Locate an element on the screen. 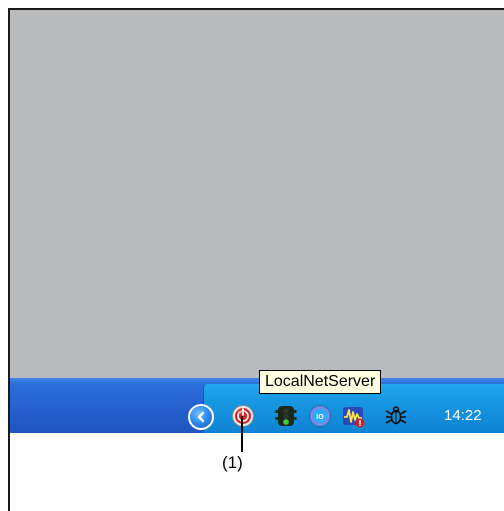 Image resolution: width=504 pixels, height=511 pixels. tooltip: LocalNetServer is located at coordinates (320, 382).